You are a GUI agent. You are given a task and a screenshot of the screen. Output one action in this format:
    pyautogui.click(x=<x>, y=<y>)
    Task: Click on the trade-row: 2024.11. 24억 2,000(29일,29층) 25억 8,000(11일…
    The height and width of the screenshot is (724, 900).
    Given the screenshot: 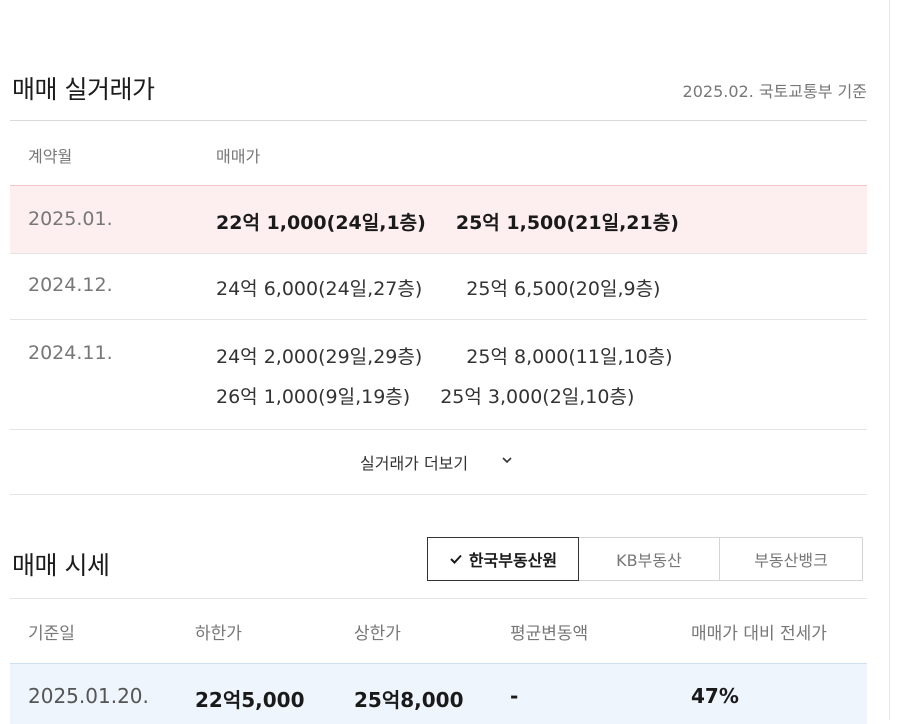 What is the action you would take?
    pyautogui.click(x=438, y=374)
    